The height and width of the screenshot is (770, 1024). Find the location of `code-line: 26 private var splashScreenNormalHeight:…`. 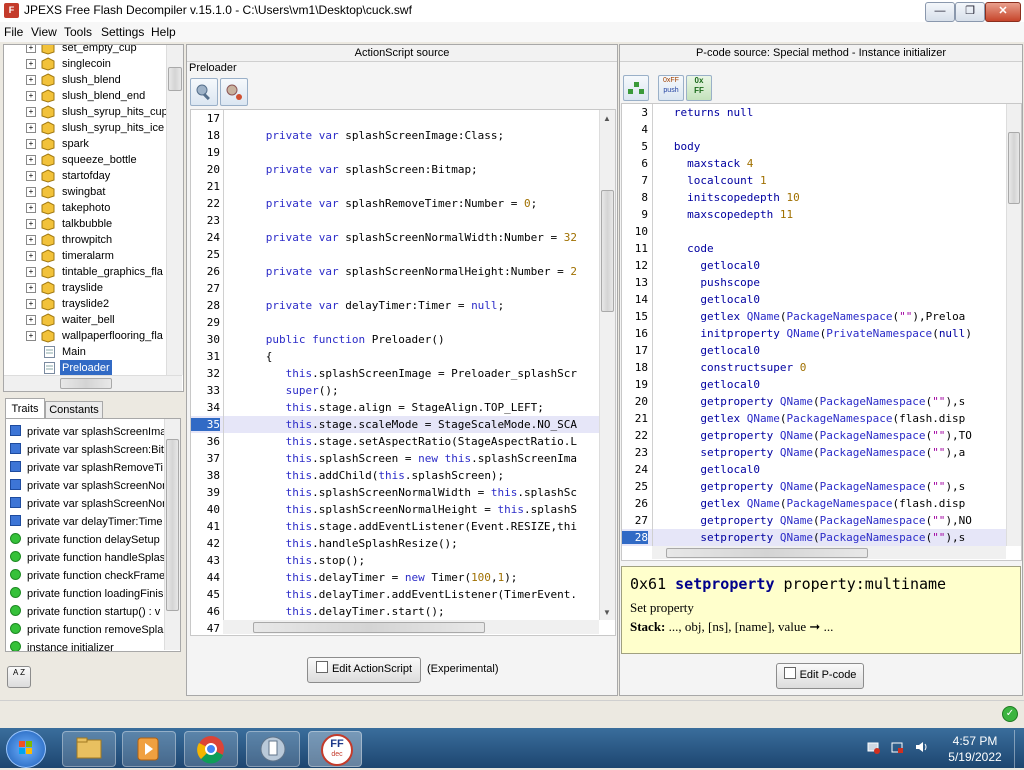

code-line: 26 private var splashScreenNormalHeight:… is located at coordinates (395, 271).